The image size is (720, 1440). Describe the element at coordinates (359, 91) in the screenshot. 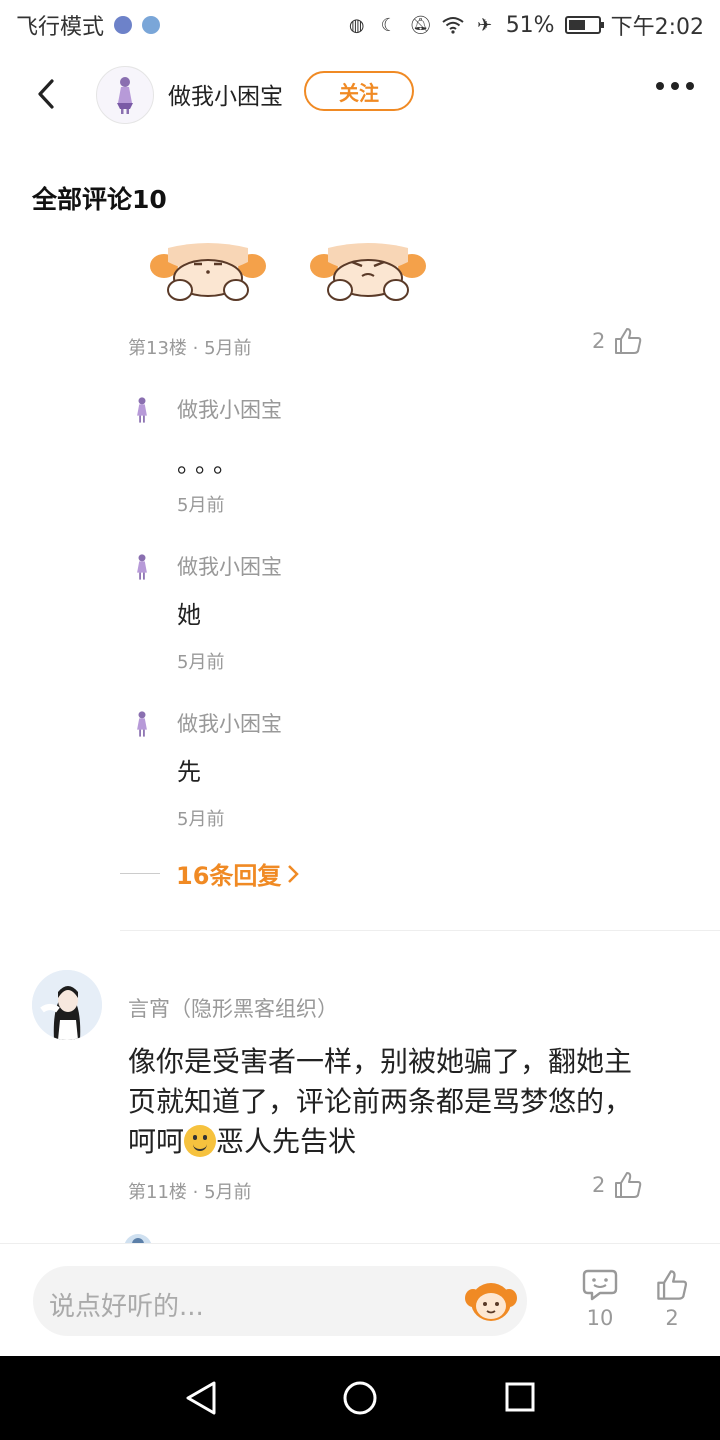

I see `follow-button: 关注` at that location.